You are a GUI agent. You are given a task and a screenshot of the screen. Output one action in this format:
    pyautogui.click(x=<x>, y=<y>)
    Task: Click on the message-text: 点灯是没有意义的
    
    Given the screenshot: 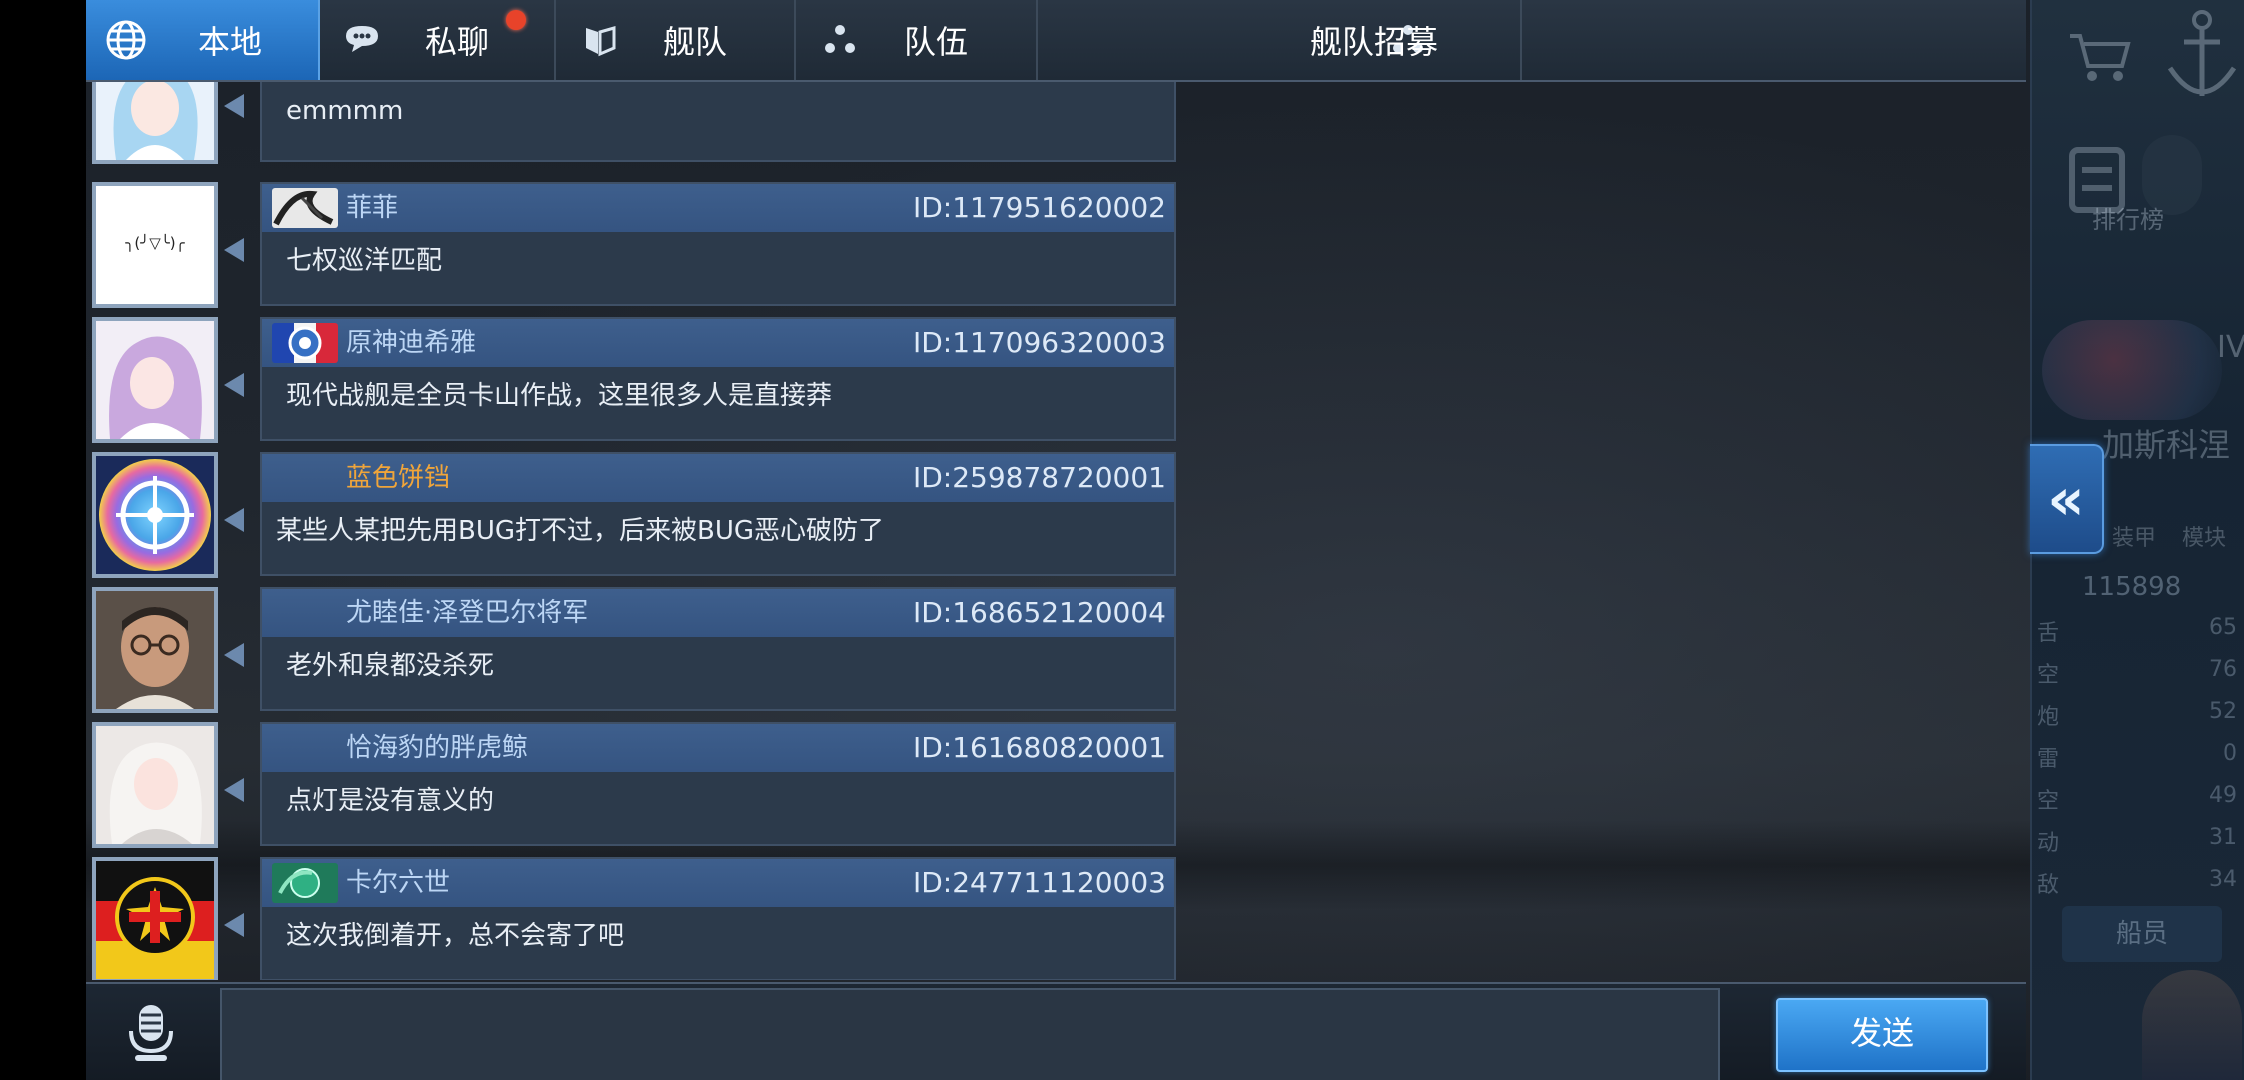 What is the action you would take?
    pyautogui.click(x=390, y=801)
    